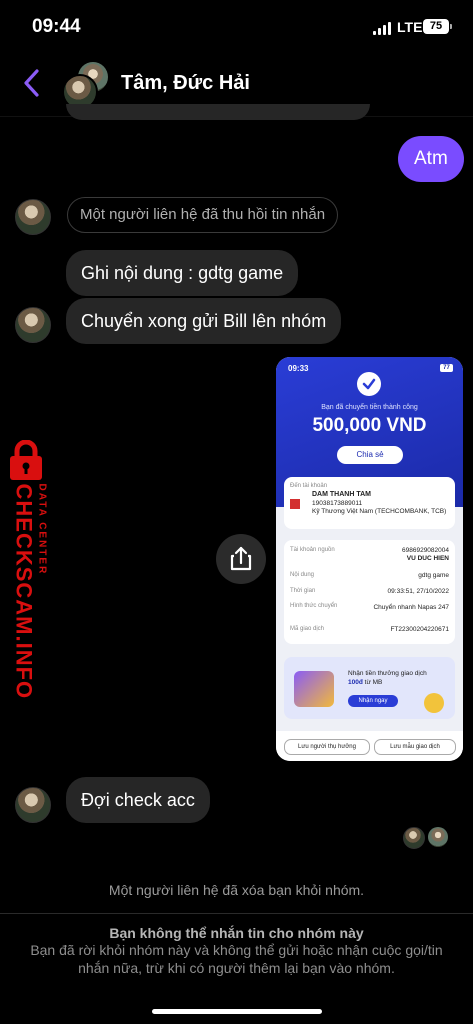 The height and width of the screenshot is (1024, 473). I want to click on share-button, so click(241, 559).